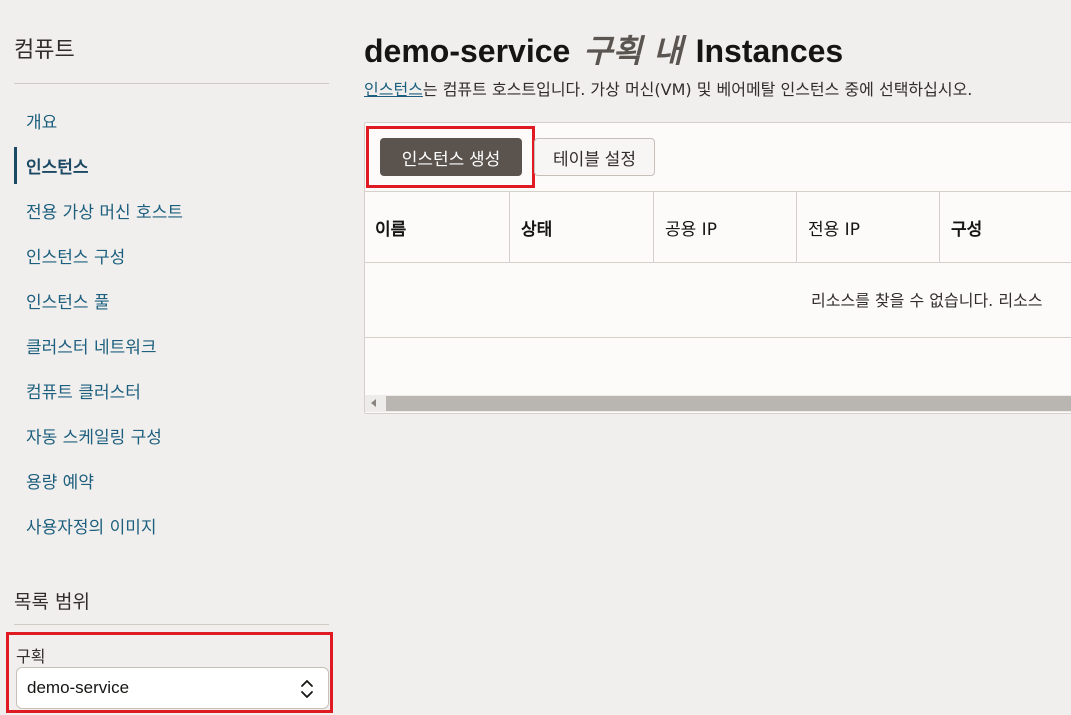 This screenshot has height=715, width=1071. I want to click on sidebar-item-dedicated-vm-hosts: 전용 가상 머신 호스트, so click(174, 210).